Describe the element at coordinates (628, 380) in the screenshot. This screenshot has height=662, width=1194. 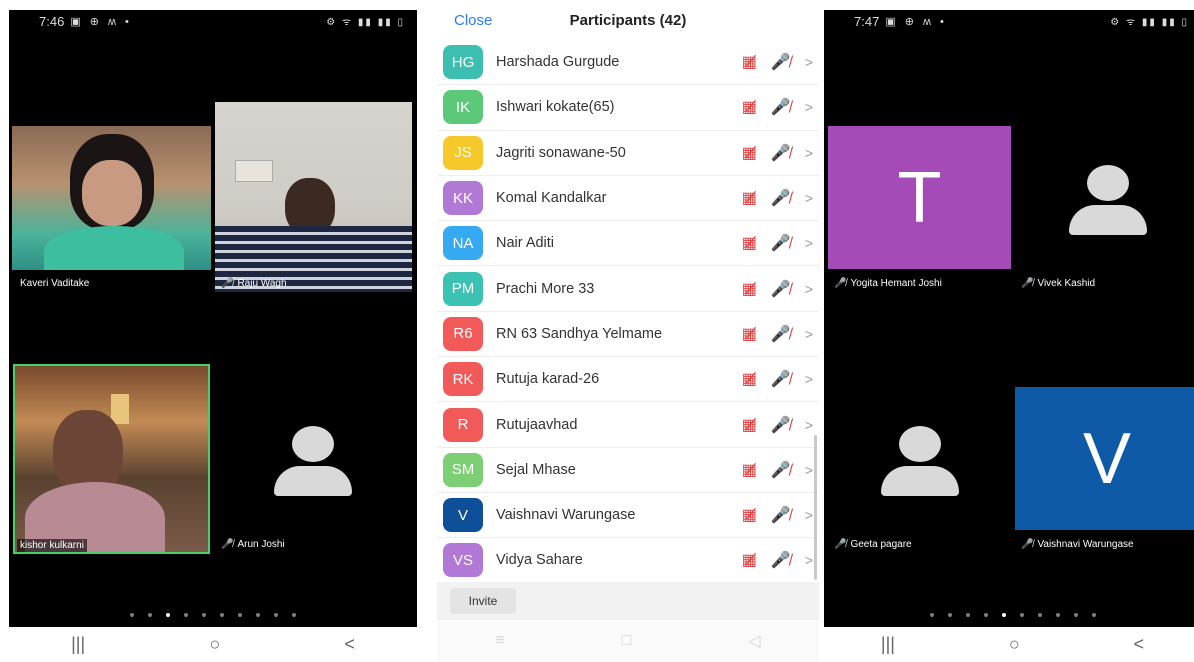
I see `participant-row: RK Rutuja karad-26 ▦̸ 🎤̸ >` at that location.